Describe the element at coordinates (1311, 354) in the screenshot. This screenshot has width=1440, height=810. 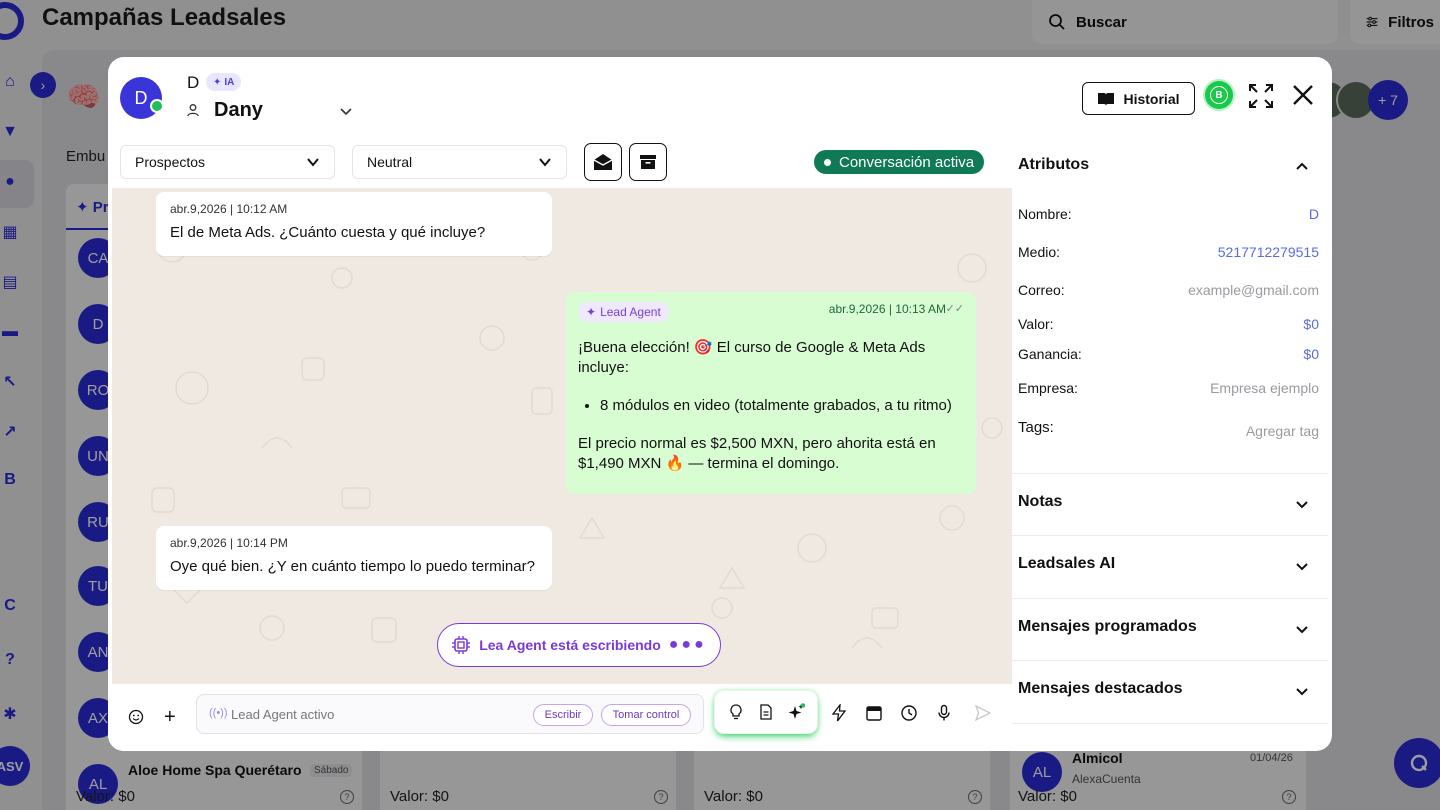
I see `attribute-profit-value: $0` at that location.